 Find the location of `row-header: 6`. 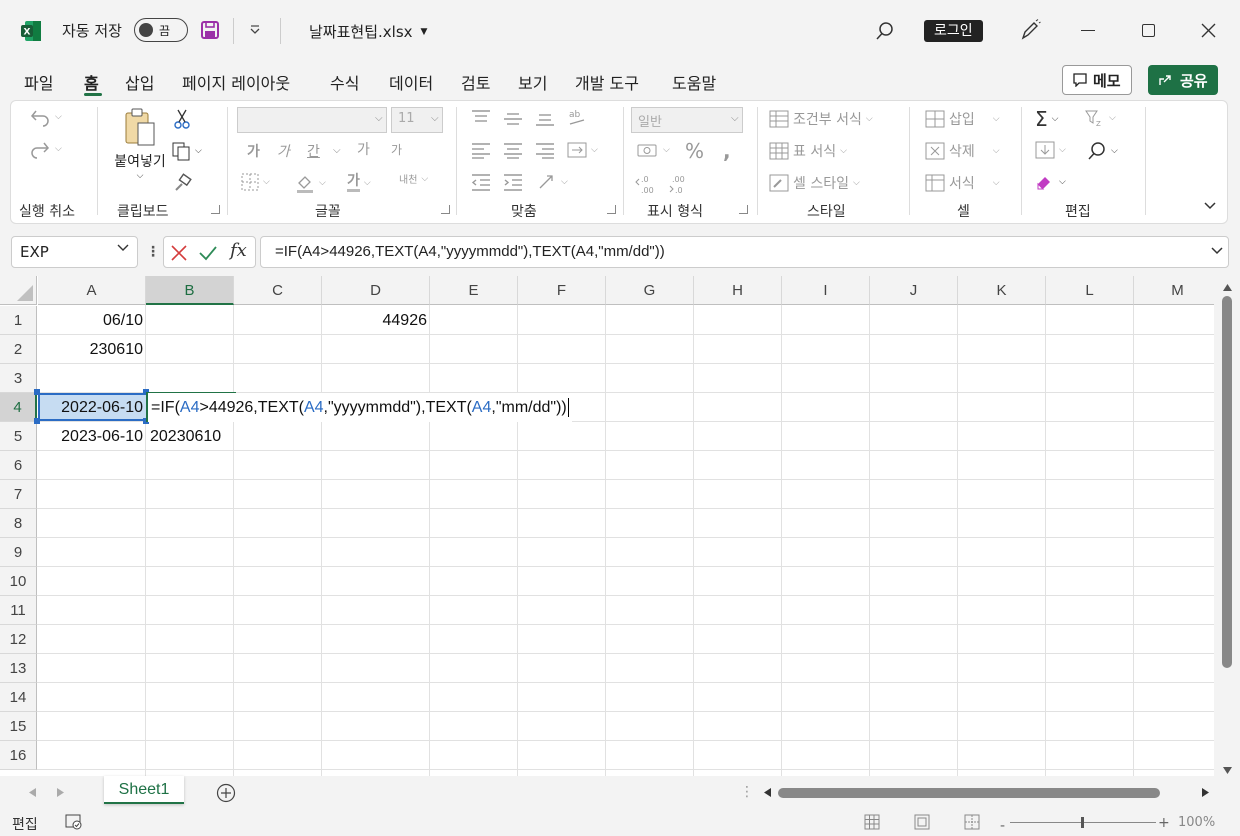

row-header: 6 is located at coordinates (18, 465).